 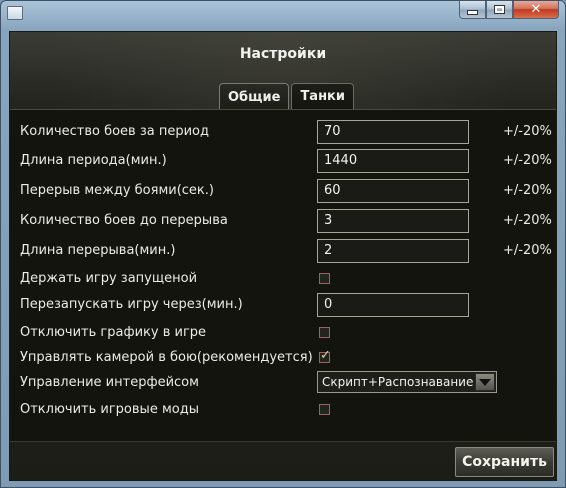 I want to click on close-button: ✕, so click(x=536, y=10).